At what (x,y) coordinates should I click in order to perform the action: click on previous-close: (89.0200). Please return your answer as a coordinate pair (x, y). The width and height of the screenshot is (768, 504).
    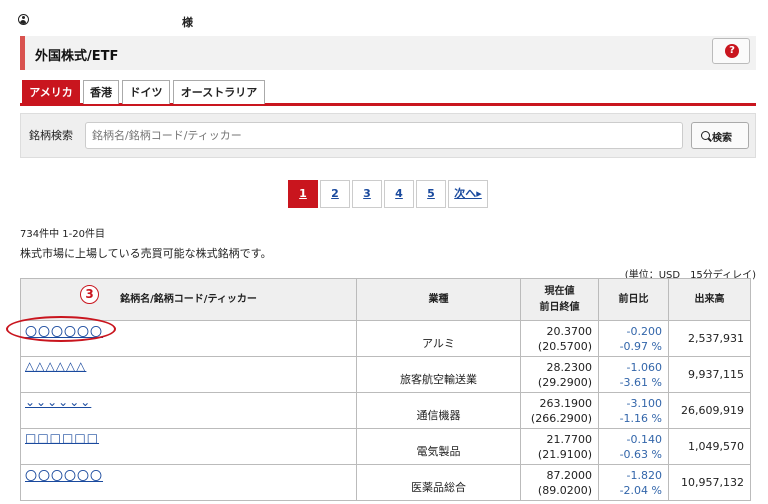
    Looking at the image, I should click on (564, 490).